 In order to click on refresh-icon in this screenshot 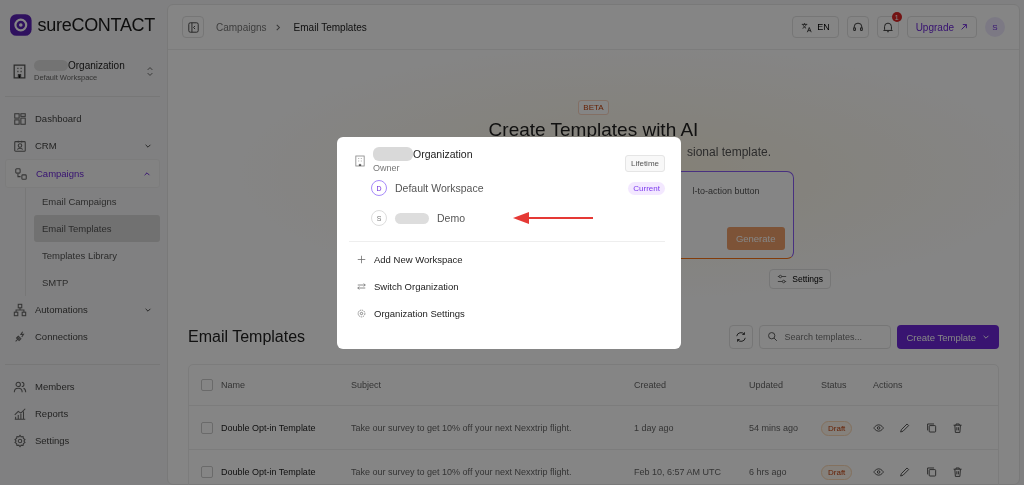, I will do `click(741, 337)`.